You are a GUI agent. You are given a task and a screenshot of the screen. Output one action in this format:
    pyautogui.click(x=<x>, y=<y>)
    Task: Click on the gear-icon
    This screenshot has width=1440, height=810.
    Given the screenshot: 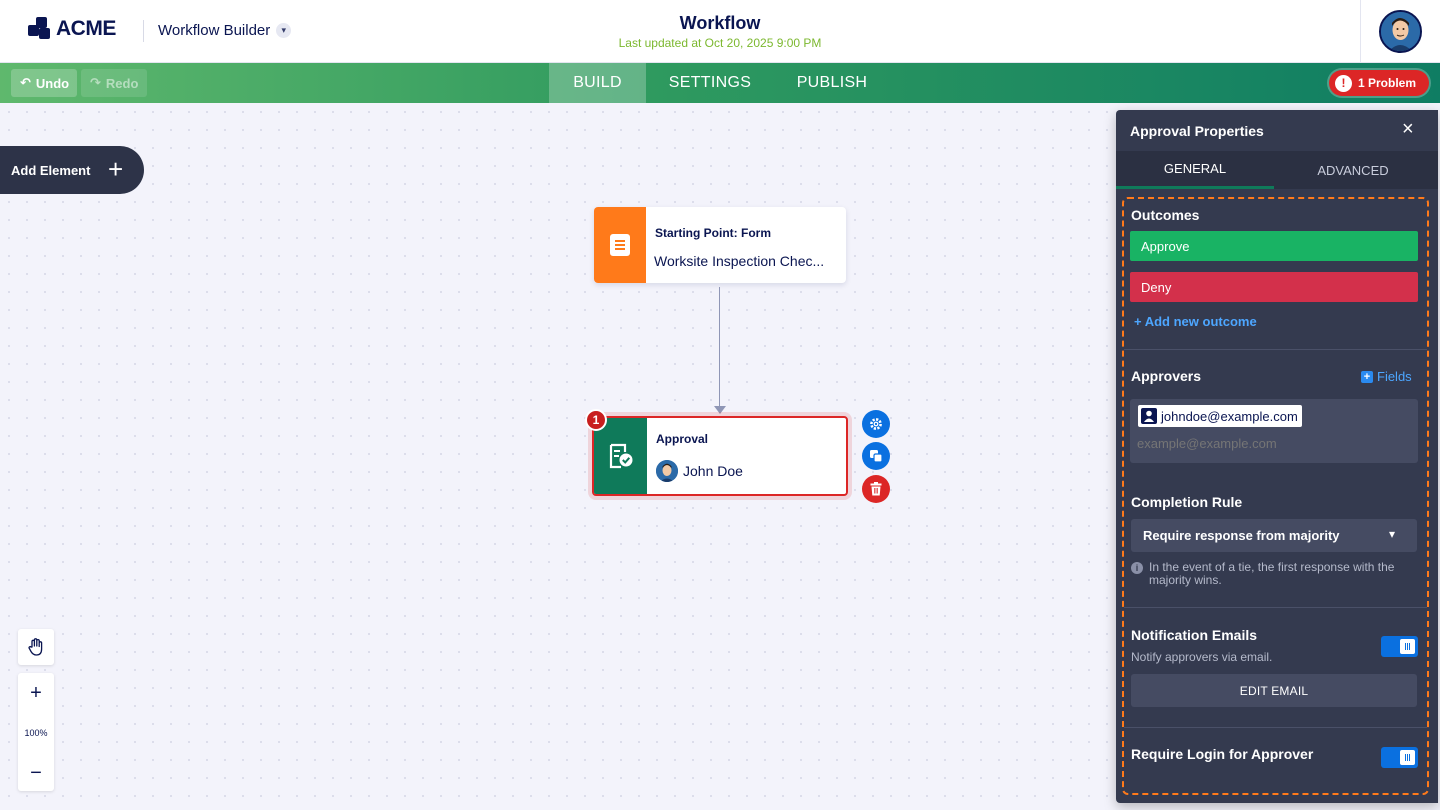 What is the action you would take?
    pyautogui.click(x=876, y=424)
    